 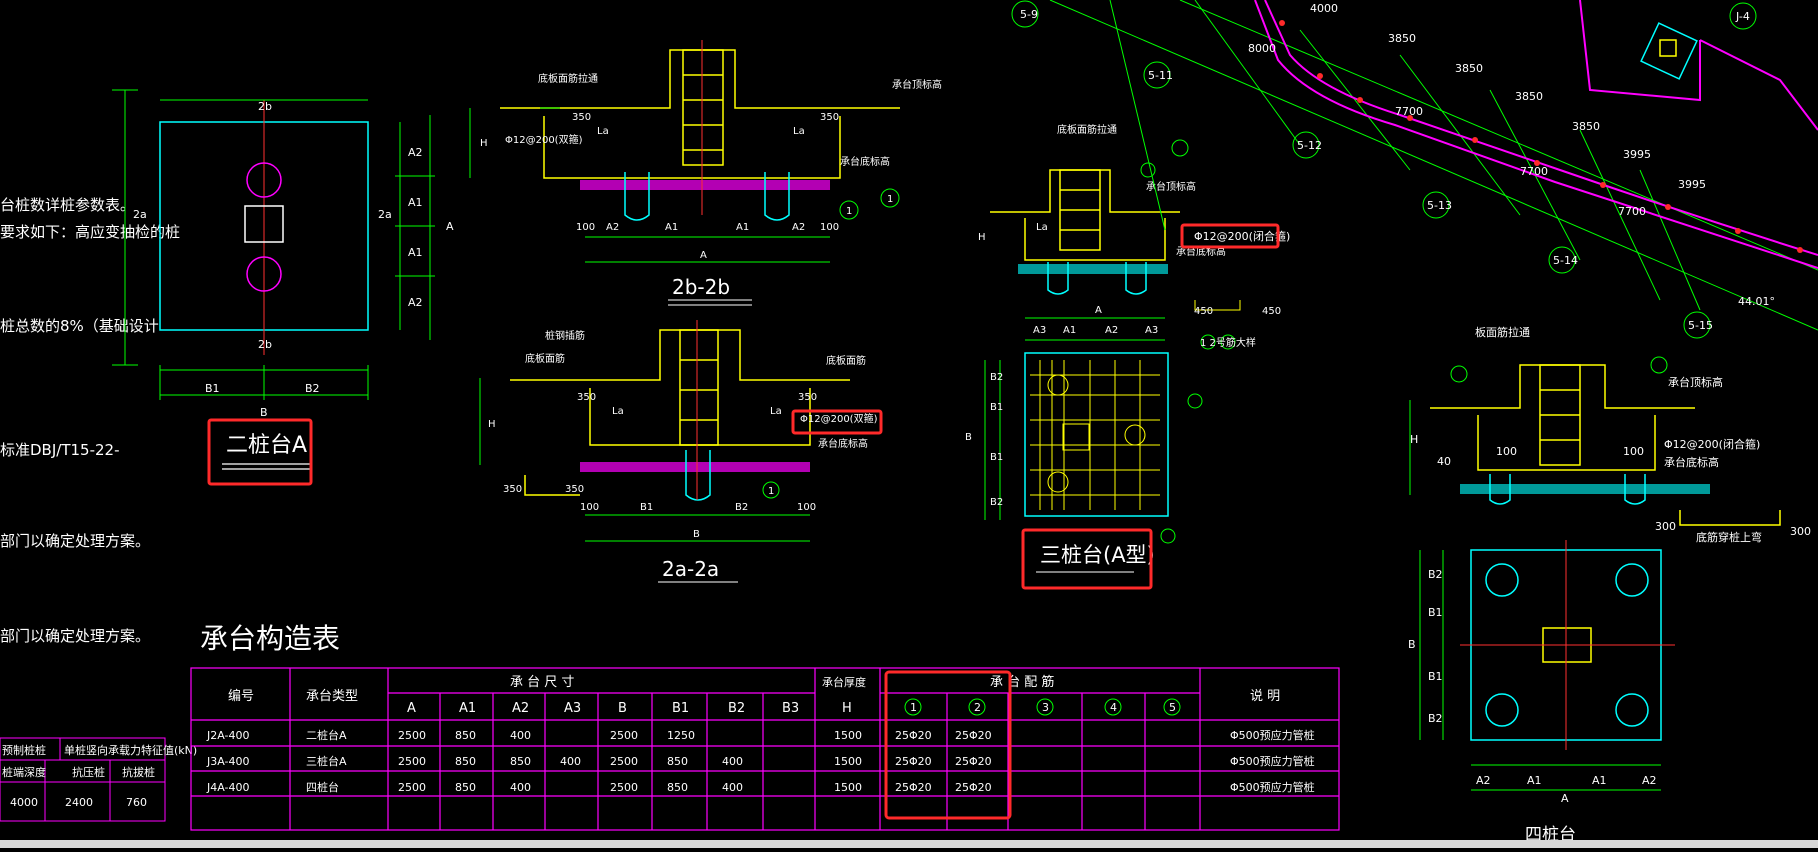 I want to click on table-cell-id: J4A-400, so click(x=228, y=787).